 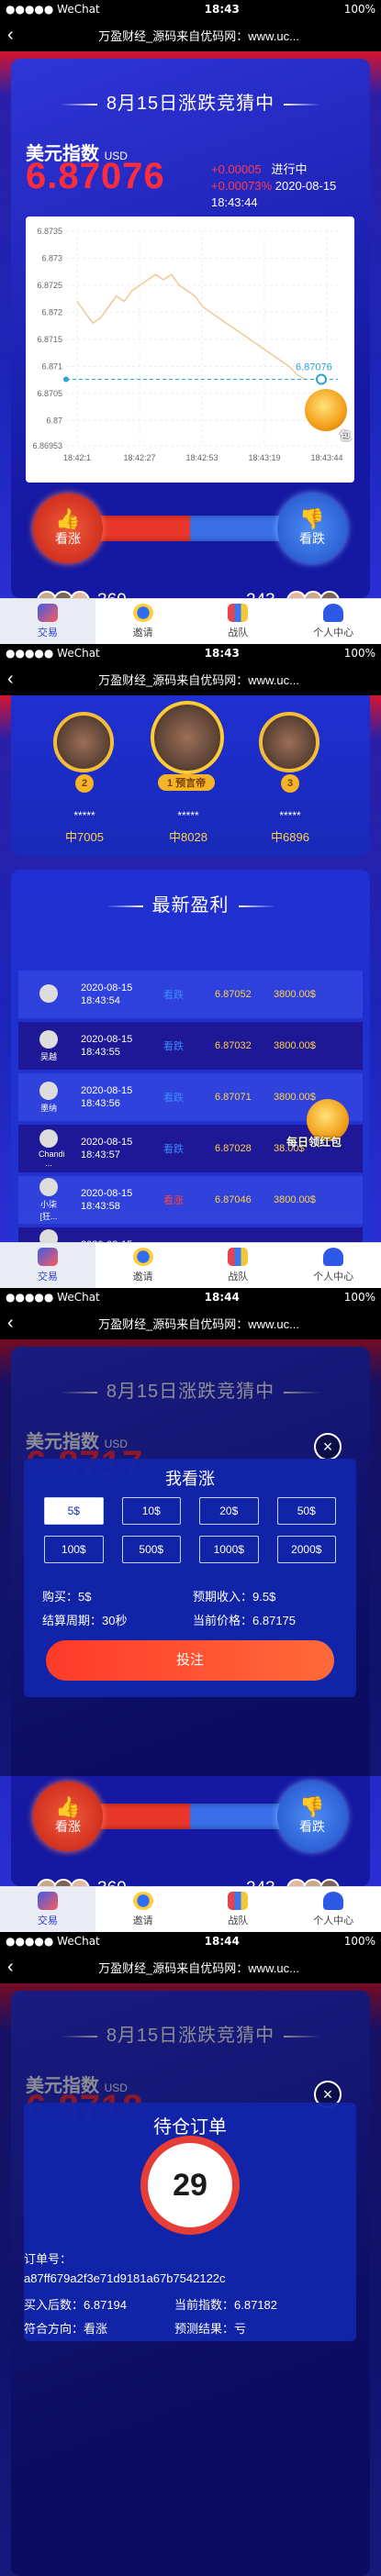 What do you see at coordinates (100, 1206) in the screenshot?
I see `profit-clock: 18:43:58` at bounding box center [100, 1206].